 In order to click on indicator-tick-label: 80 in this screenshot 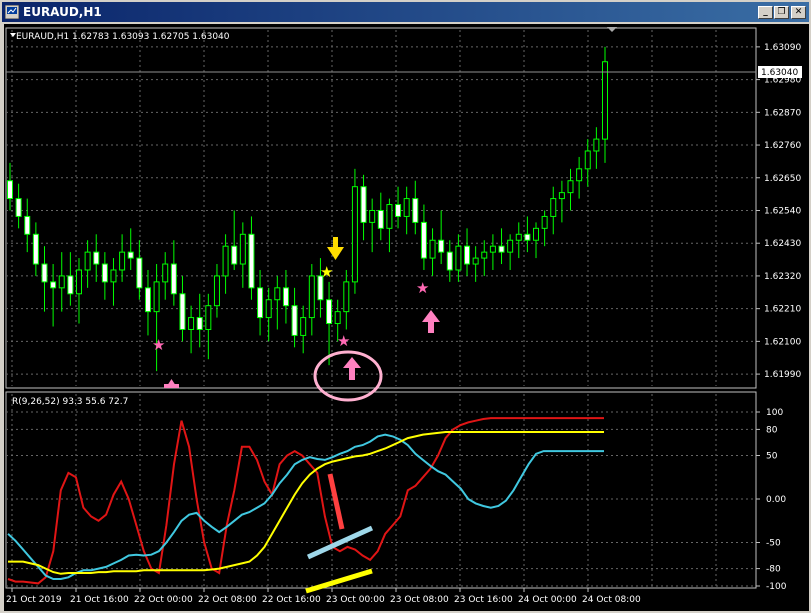, I will do `click(772, 430)`.